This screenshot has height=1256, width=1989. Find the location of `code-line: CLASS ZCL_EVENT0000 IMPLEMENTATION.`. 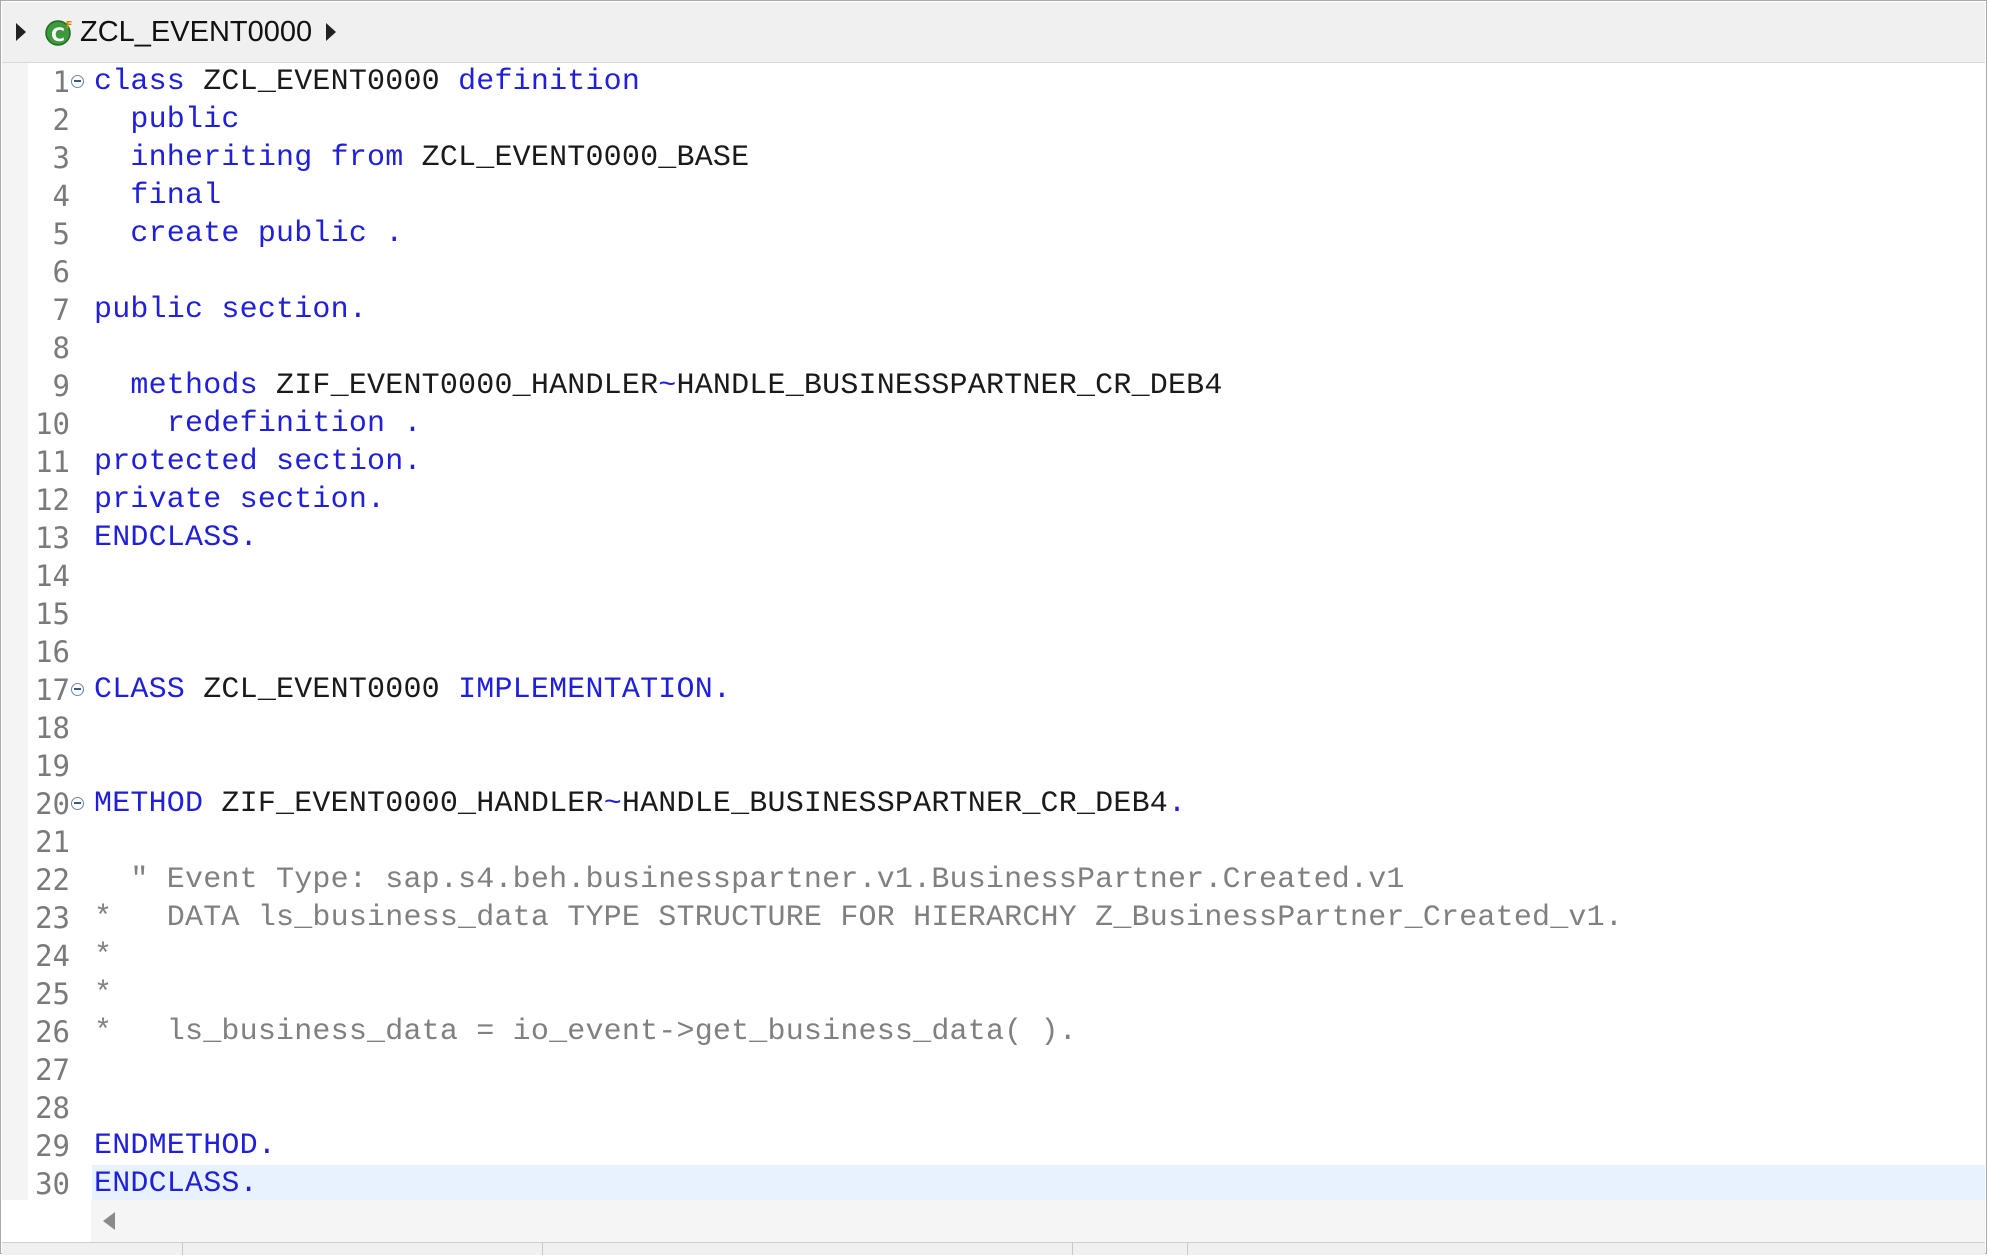

code-line: CLASS ZCL_EVENT0000 IMPLEMENTATION. is located at coordinates (412, 690).